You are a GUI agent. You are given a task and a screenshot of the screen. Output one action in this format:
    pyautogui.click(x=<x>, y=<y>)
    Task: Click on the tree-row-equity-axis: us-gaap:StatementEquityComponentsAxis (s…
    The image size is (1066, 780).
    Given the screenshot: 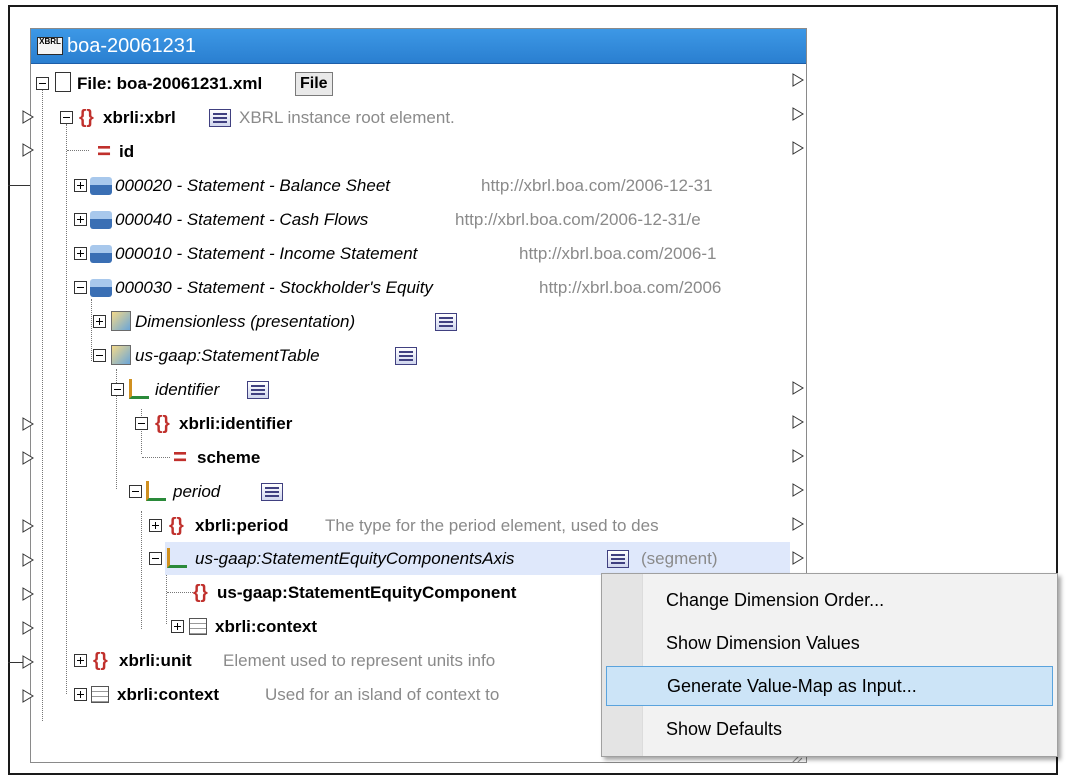 What is the action you would take?
    pyautogui.click(x=411, y=559)
    